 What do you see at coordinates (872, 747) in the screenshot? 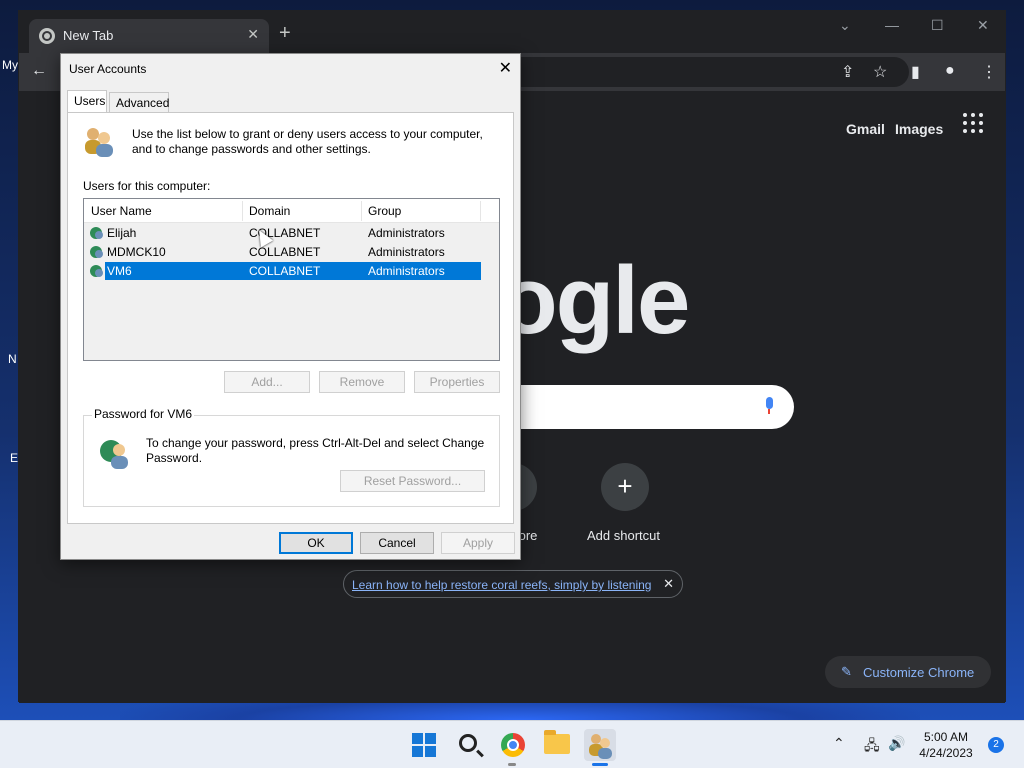
I see `network-icon: 🖧` at bounding box center [872, 747].